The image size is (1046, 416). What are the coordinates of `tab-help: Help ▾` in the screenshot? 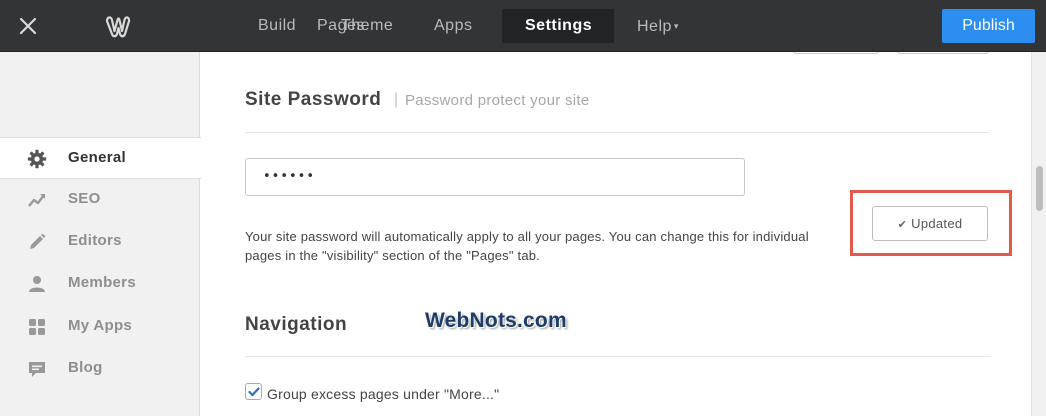 It's located at (654, 26).